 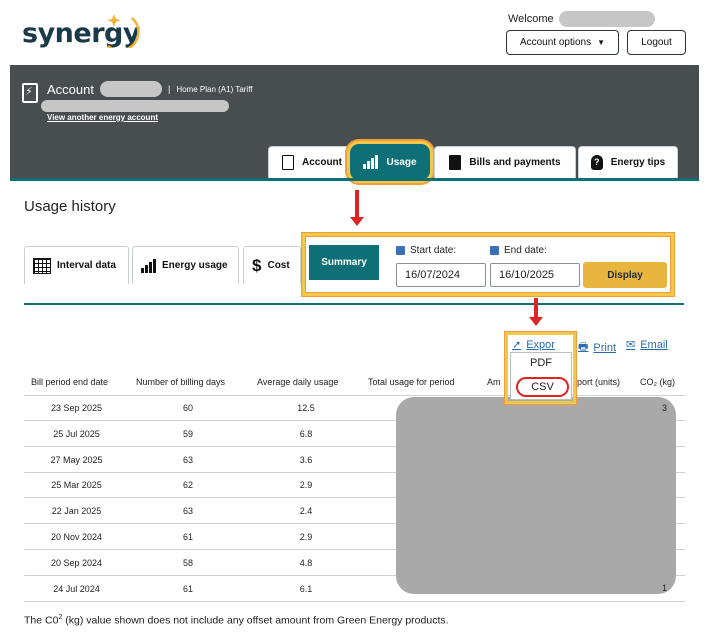 What do you see at coordinates (102, 117) in the screenshot?
I see `view-another-account-link: View another energy account` at bounding box center [102, 117].